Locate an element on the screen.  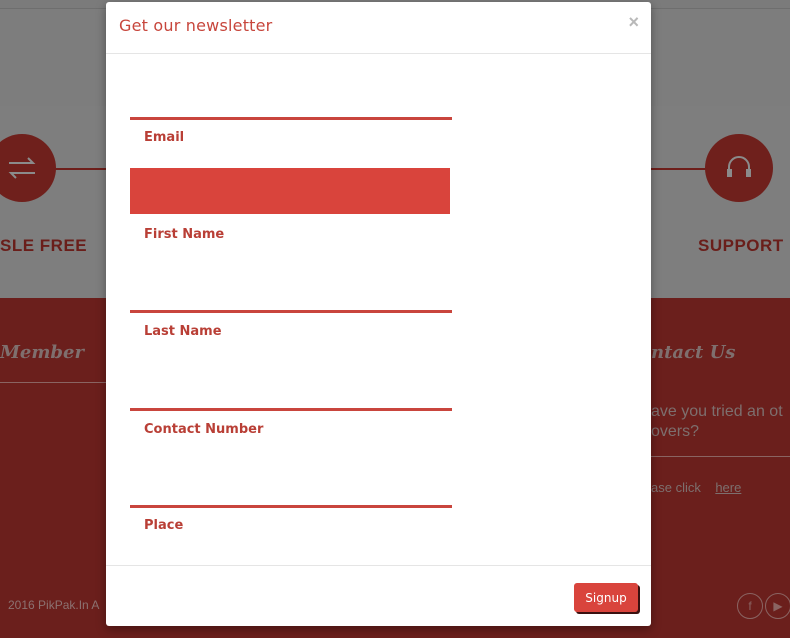
footer-here-link: here is located at coordinates (728, 487).